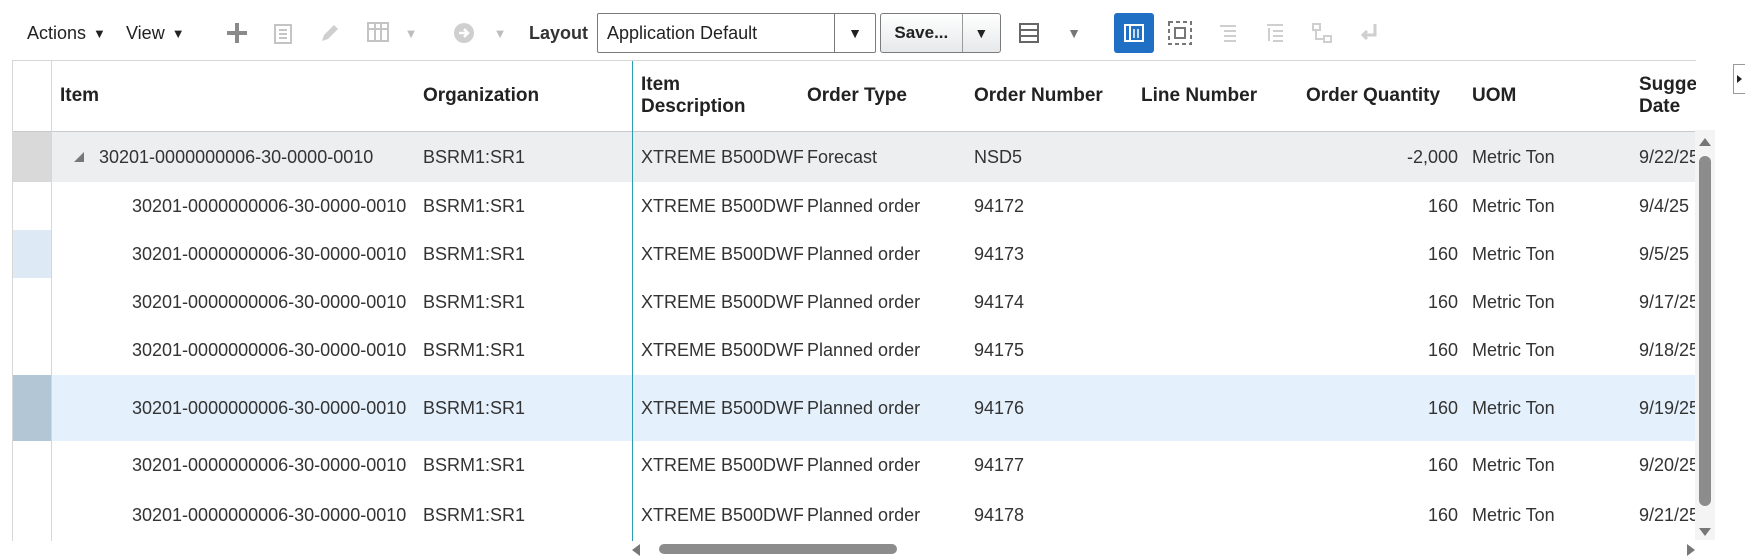 The image size is (1745, 556). What do you see at coordinates (1705, 331) in the screenshot?
I see `vertical-scroll-thumb` at bounding box center [1705, 331].